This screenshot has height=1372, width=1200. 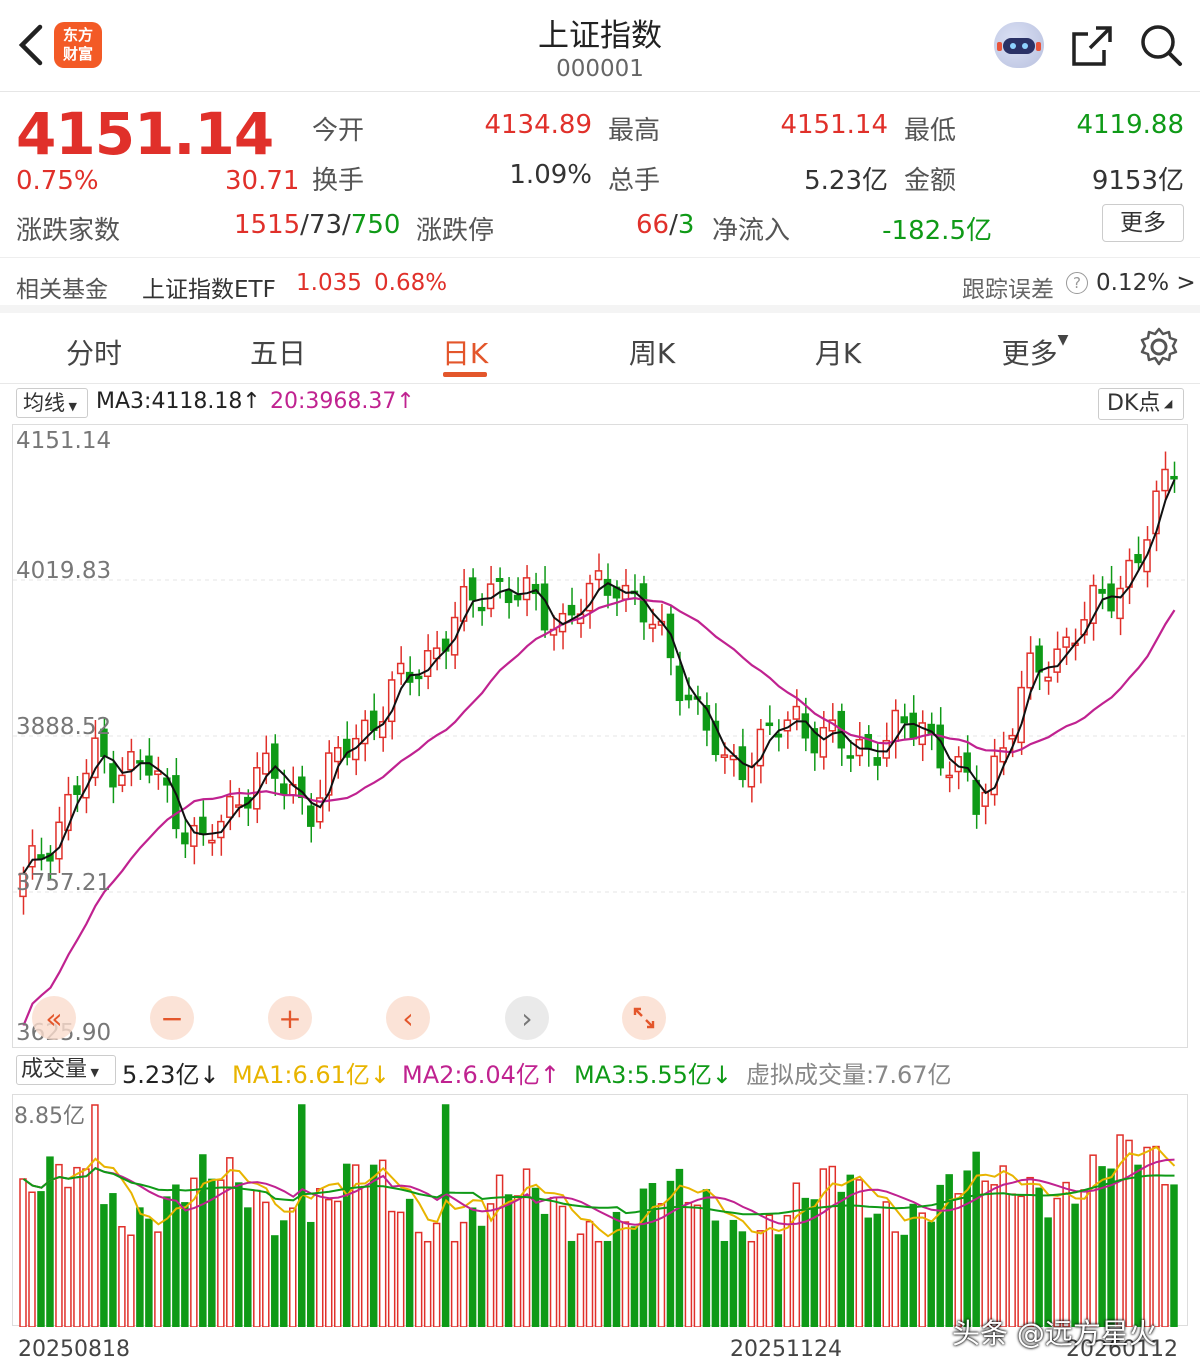 What do you see at coordinates (600, 285) in the screenshot?
I see `related-fund-row: 相关基金 上证指数ETF 1.035 0.68% 跟踪误差 ? 0.12% >` at bounding box center [600, 285].